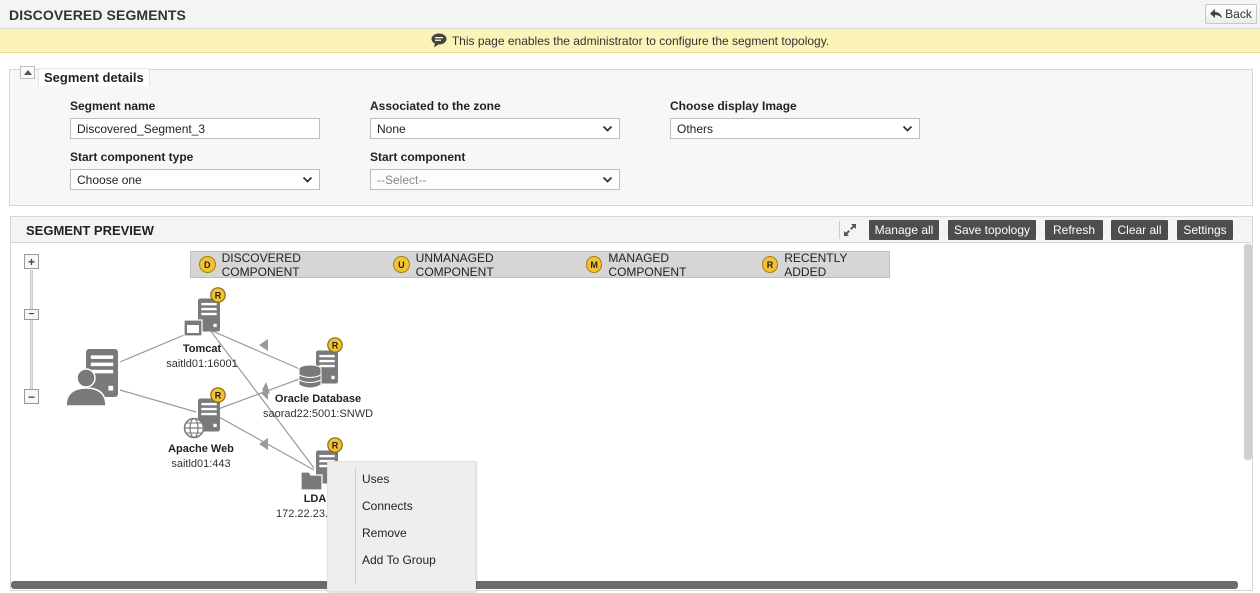  I want to click on clear-all-button: Clear all, so click(1139, 230).